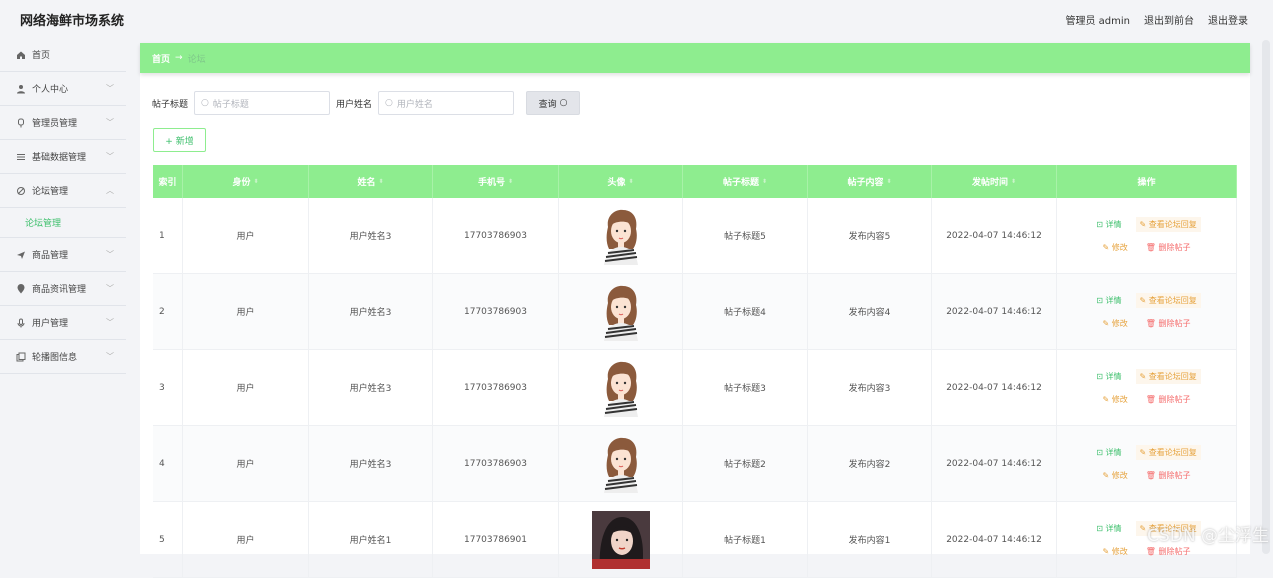  I want to click on trash-icon: 🗑, so click(1152, 475).